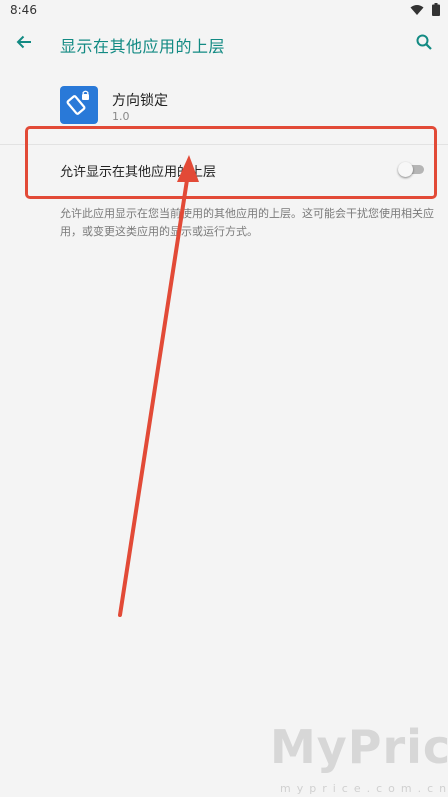 This screenshot has height=797, width=448. Describe the element at coordinates (359, 747) in the screenshot. I see `watermark-logo: MyPrice` at that location.